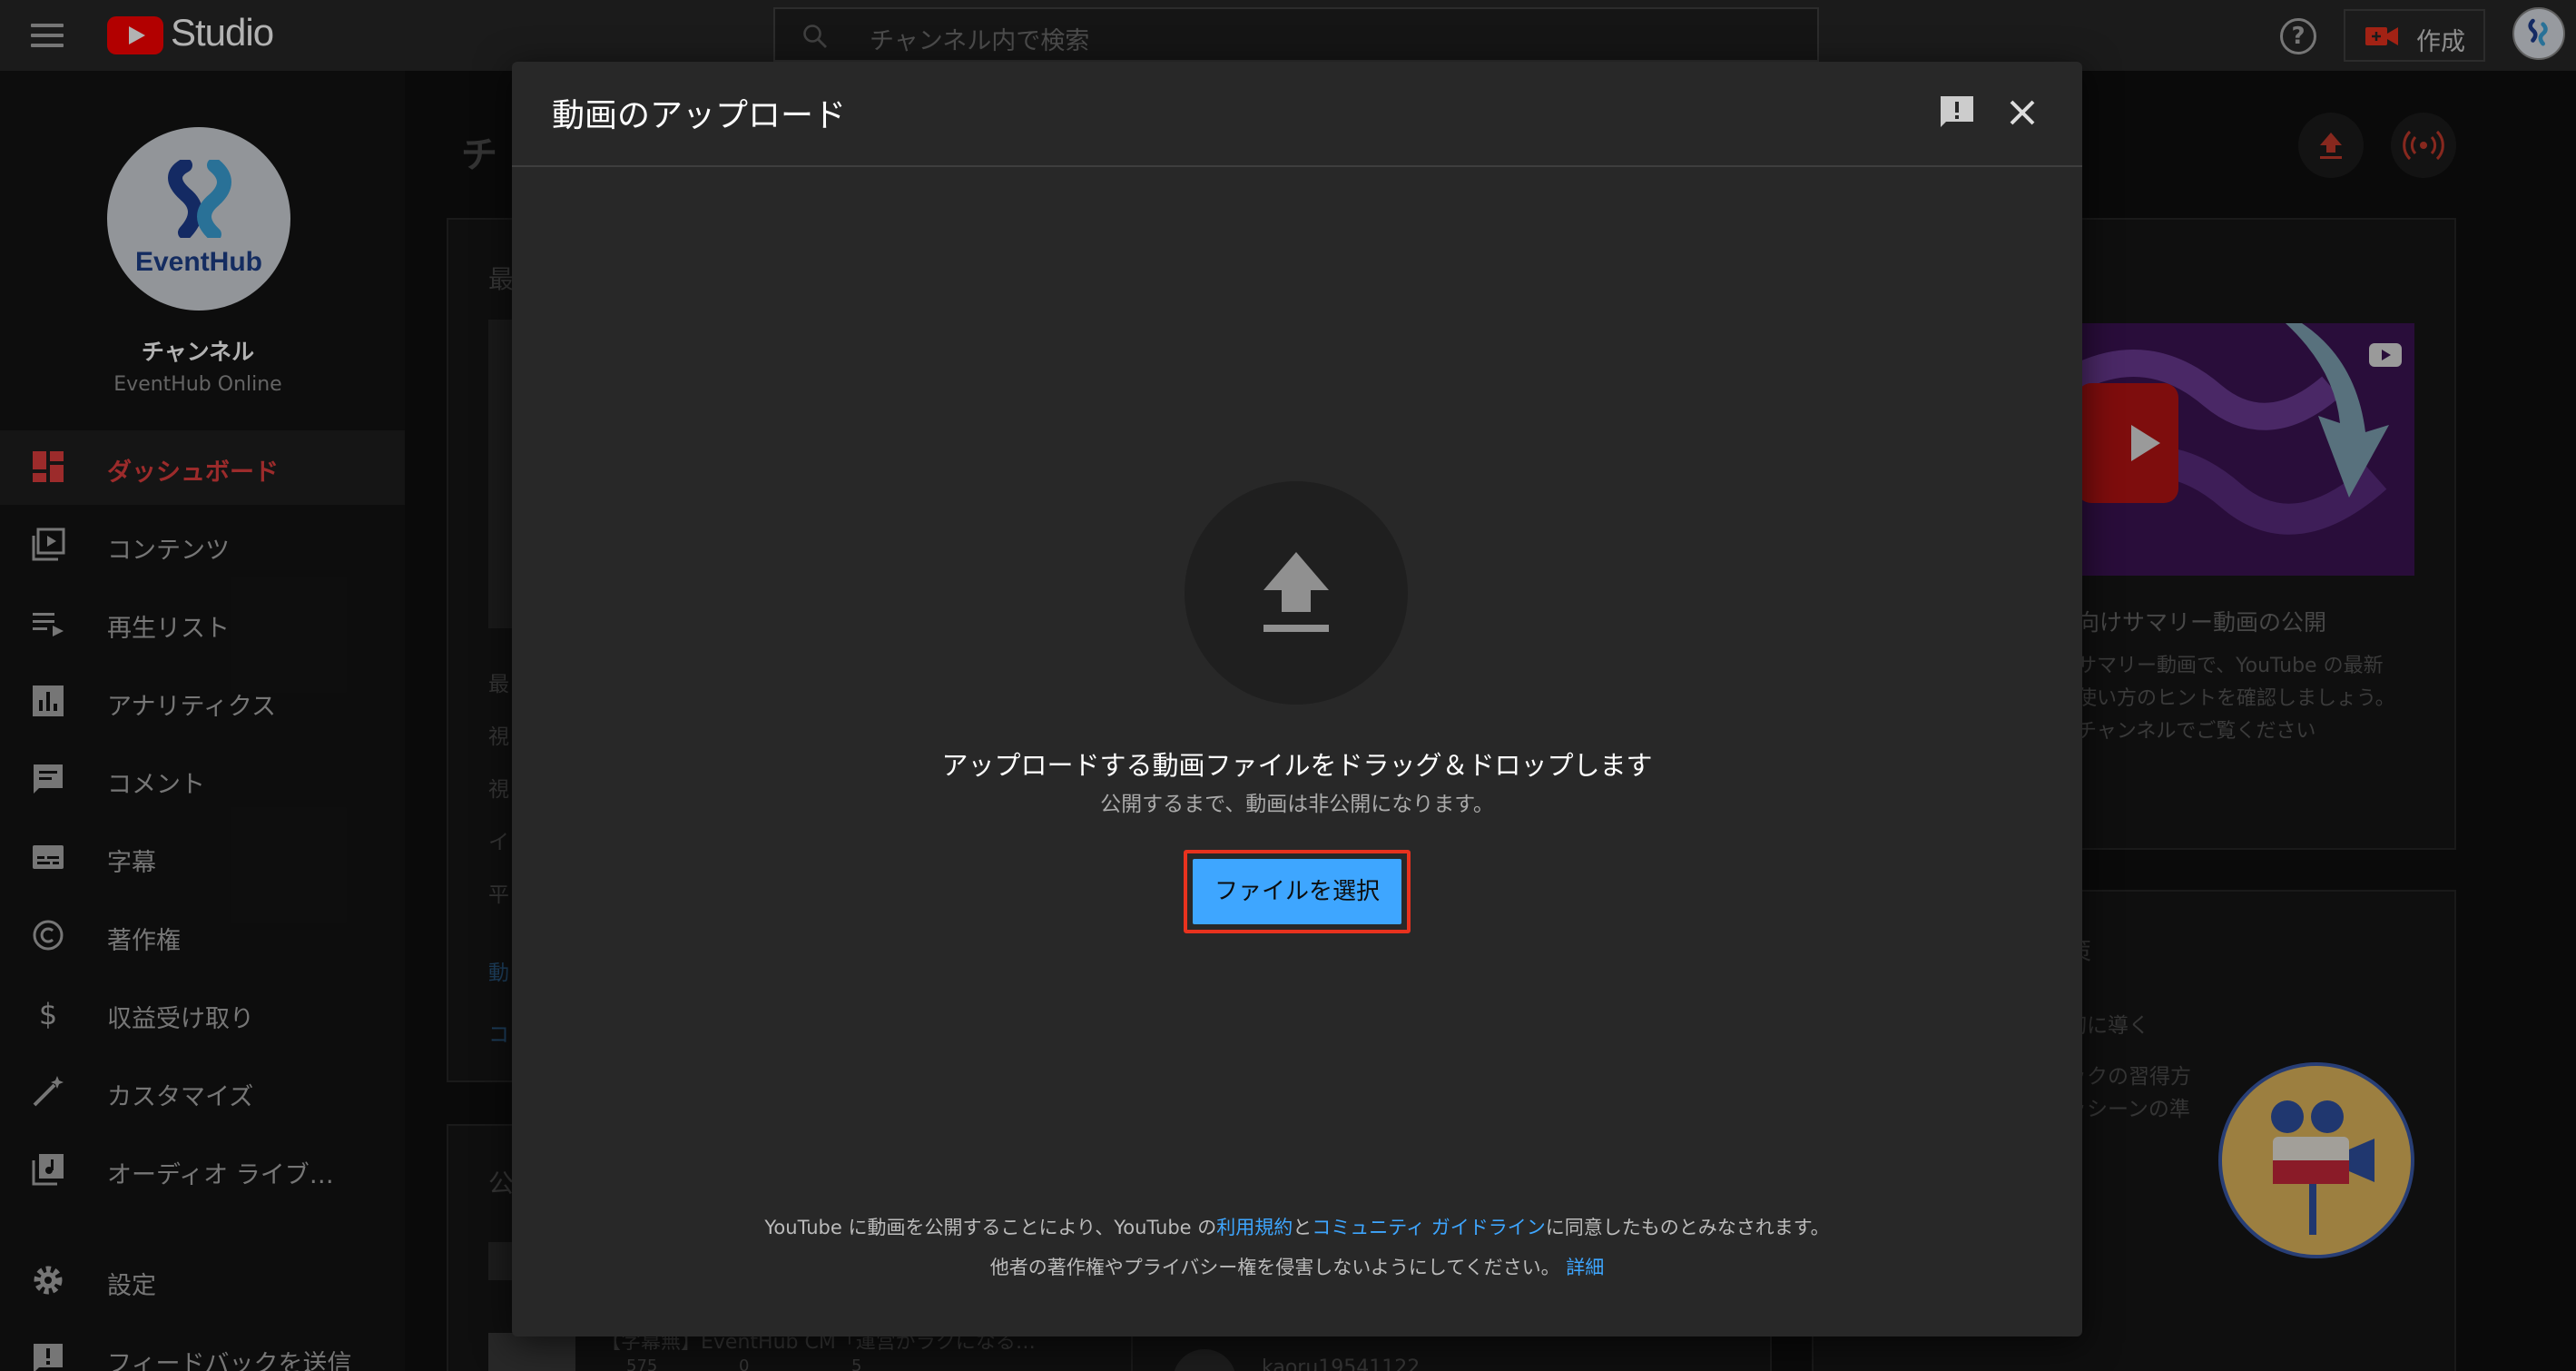  What do you see at coordinates (1957, 113) in the screenshot?
I see `feedback-icon` at bounding box center [1957, 113].